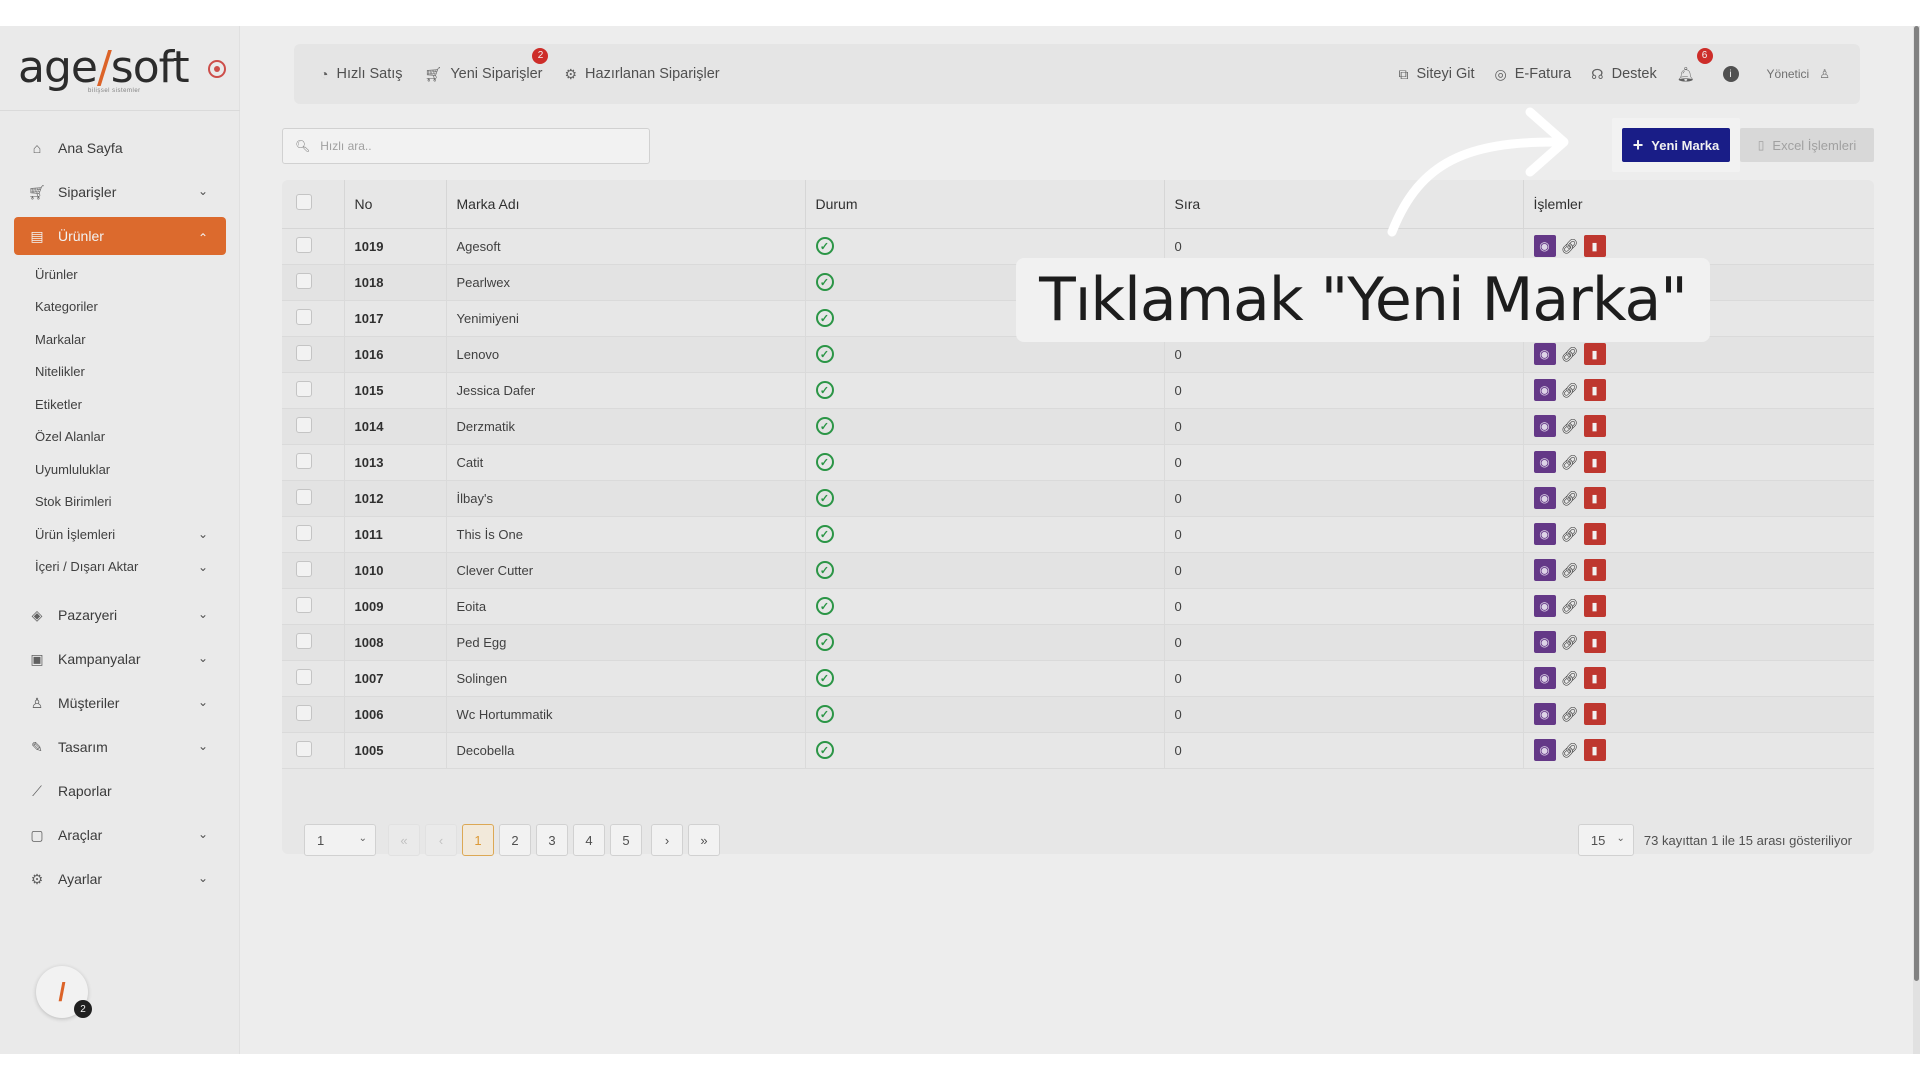 The width and height of the screenshot is (1920, 1080). I want to click on sidebar-item-ana-sayfa: ⌂ Ana Sayfa, so click(120, 148).